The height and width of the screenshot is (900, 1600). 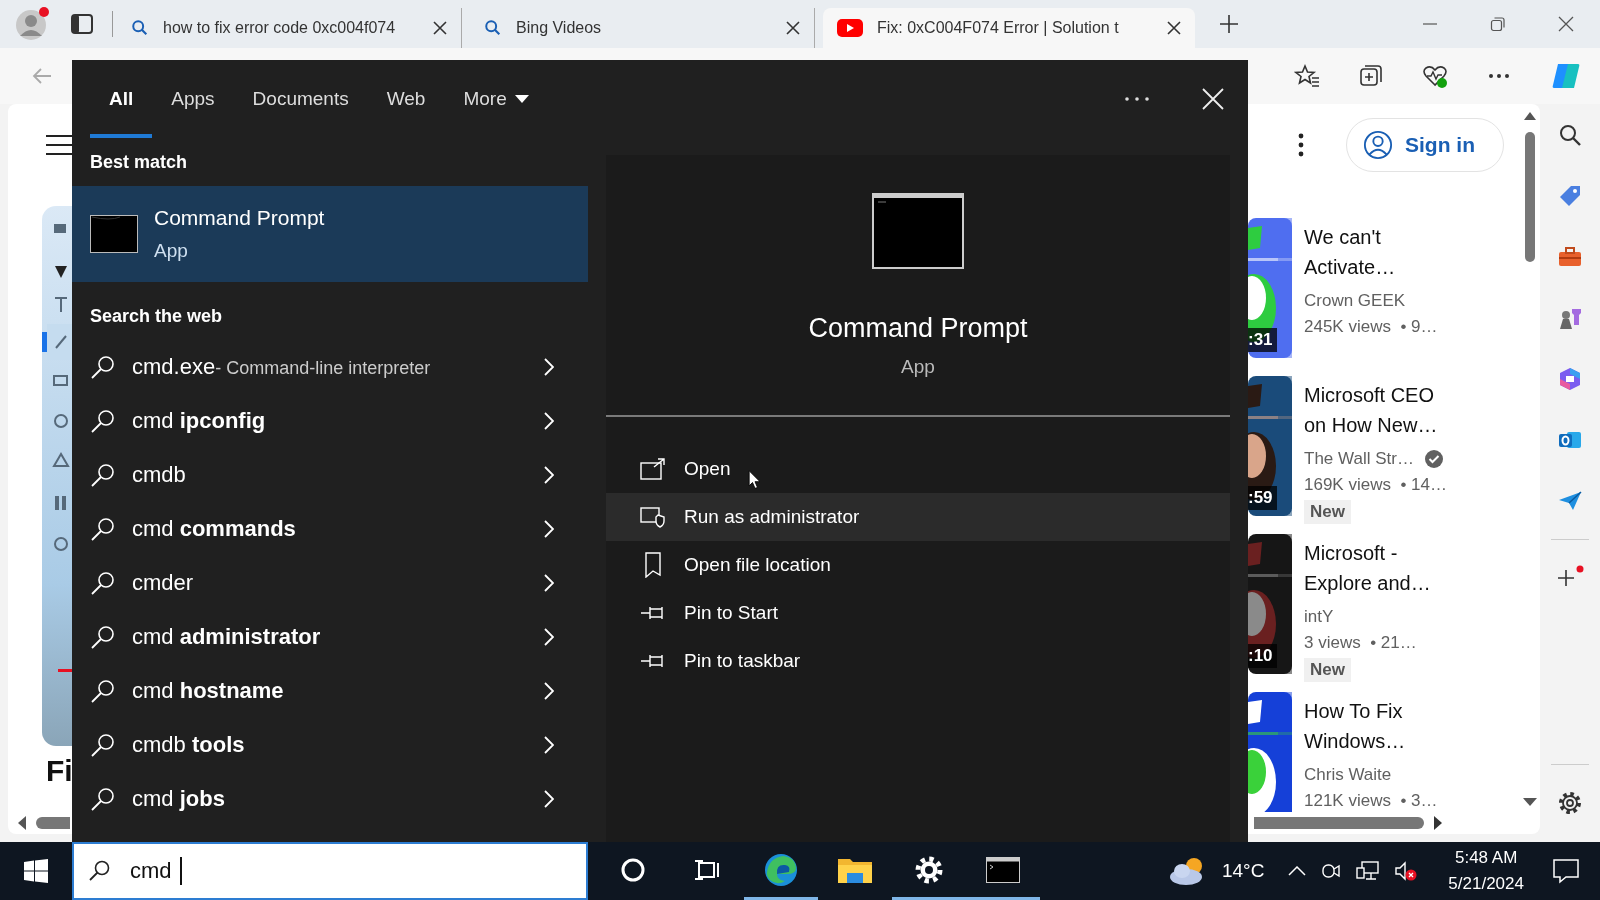 I want to click on shield-icon, so click(x=653, y=517).